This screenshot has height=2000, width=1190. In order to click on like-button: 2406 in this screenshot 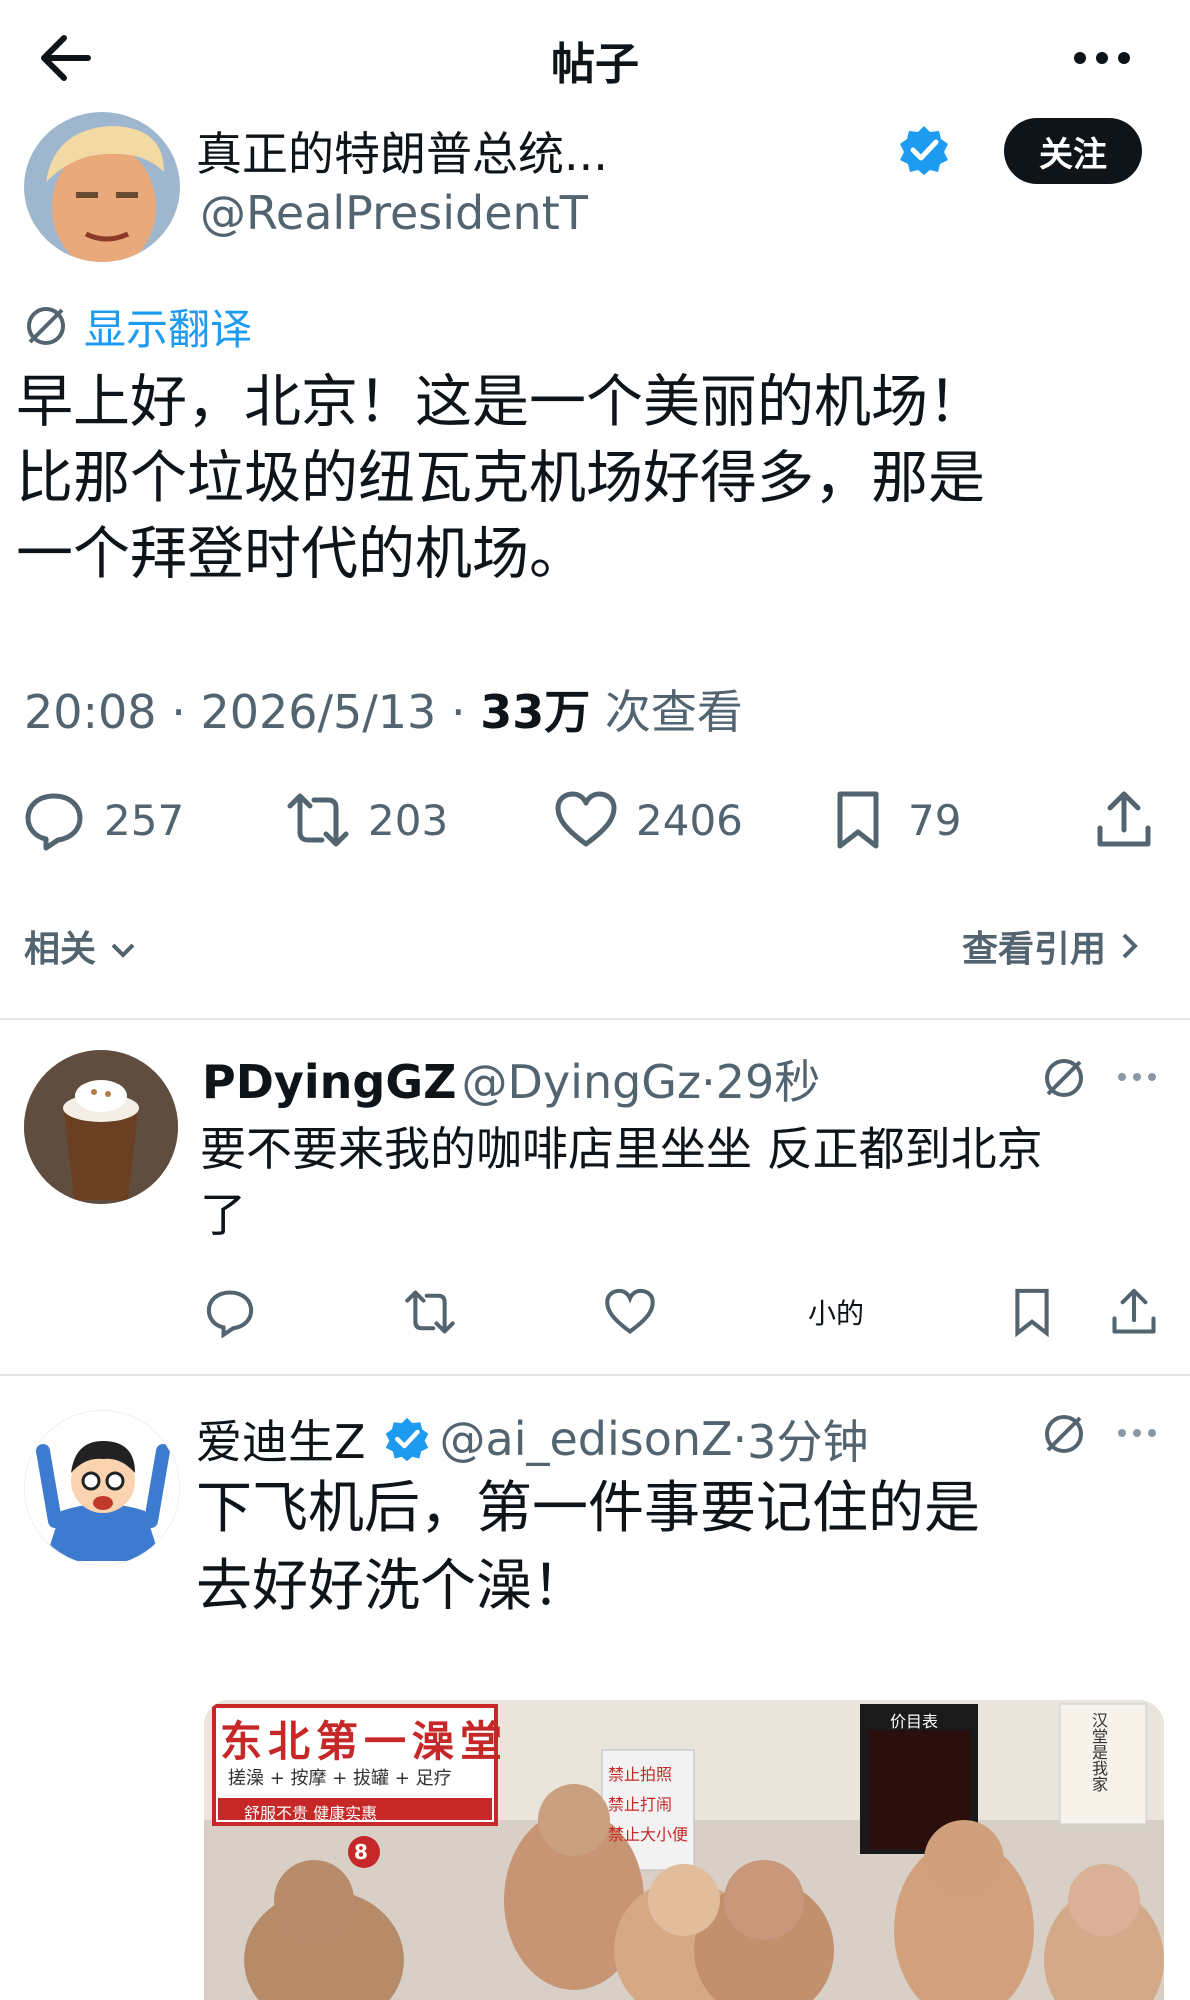, I will do `click(648, 820)`.